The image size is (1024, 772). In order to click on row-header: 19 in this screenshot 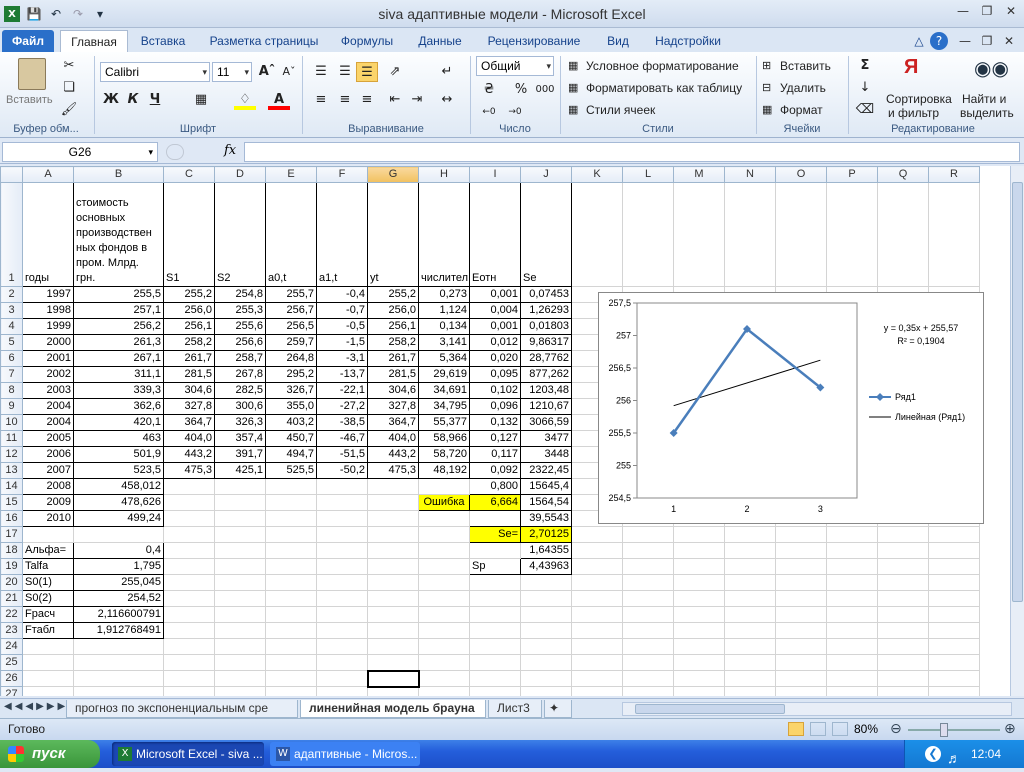, I will do `click(11, 566)`.